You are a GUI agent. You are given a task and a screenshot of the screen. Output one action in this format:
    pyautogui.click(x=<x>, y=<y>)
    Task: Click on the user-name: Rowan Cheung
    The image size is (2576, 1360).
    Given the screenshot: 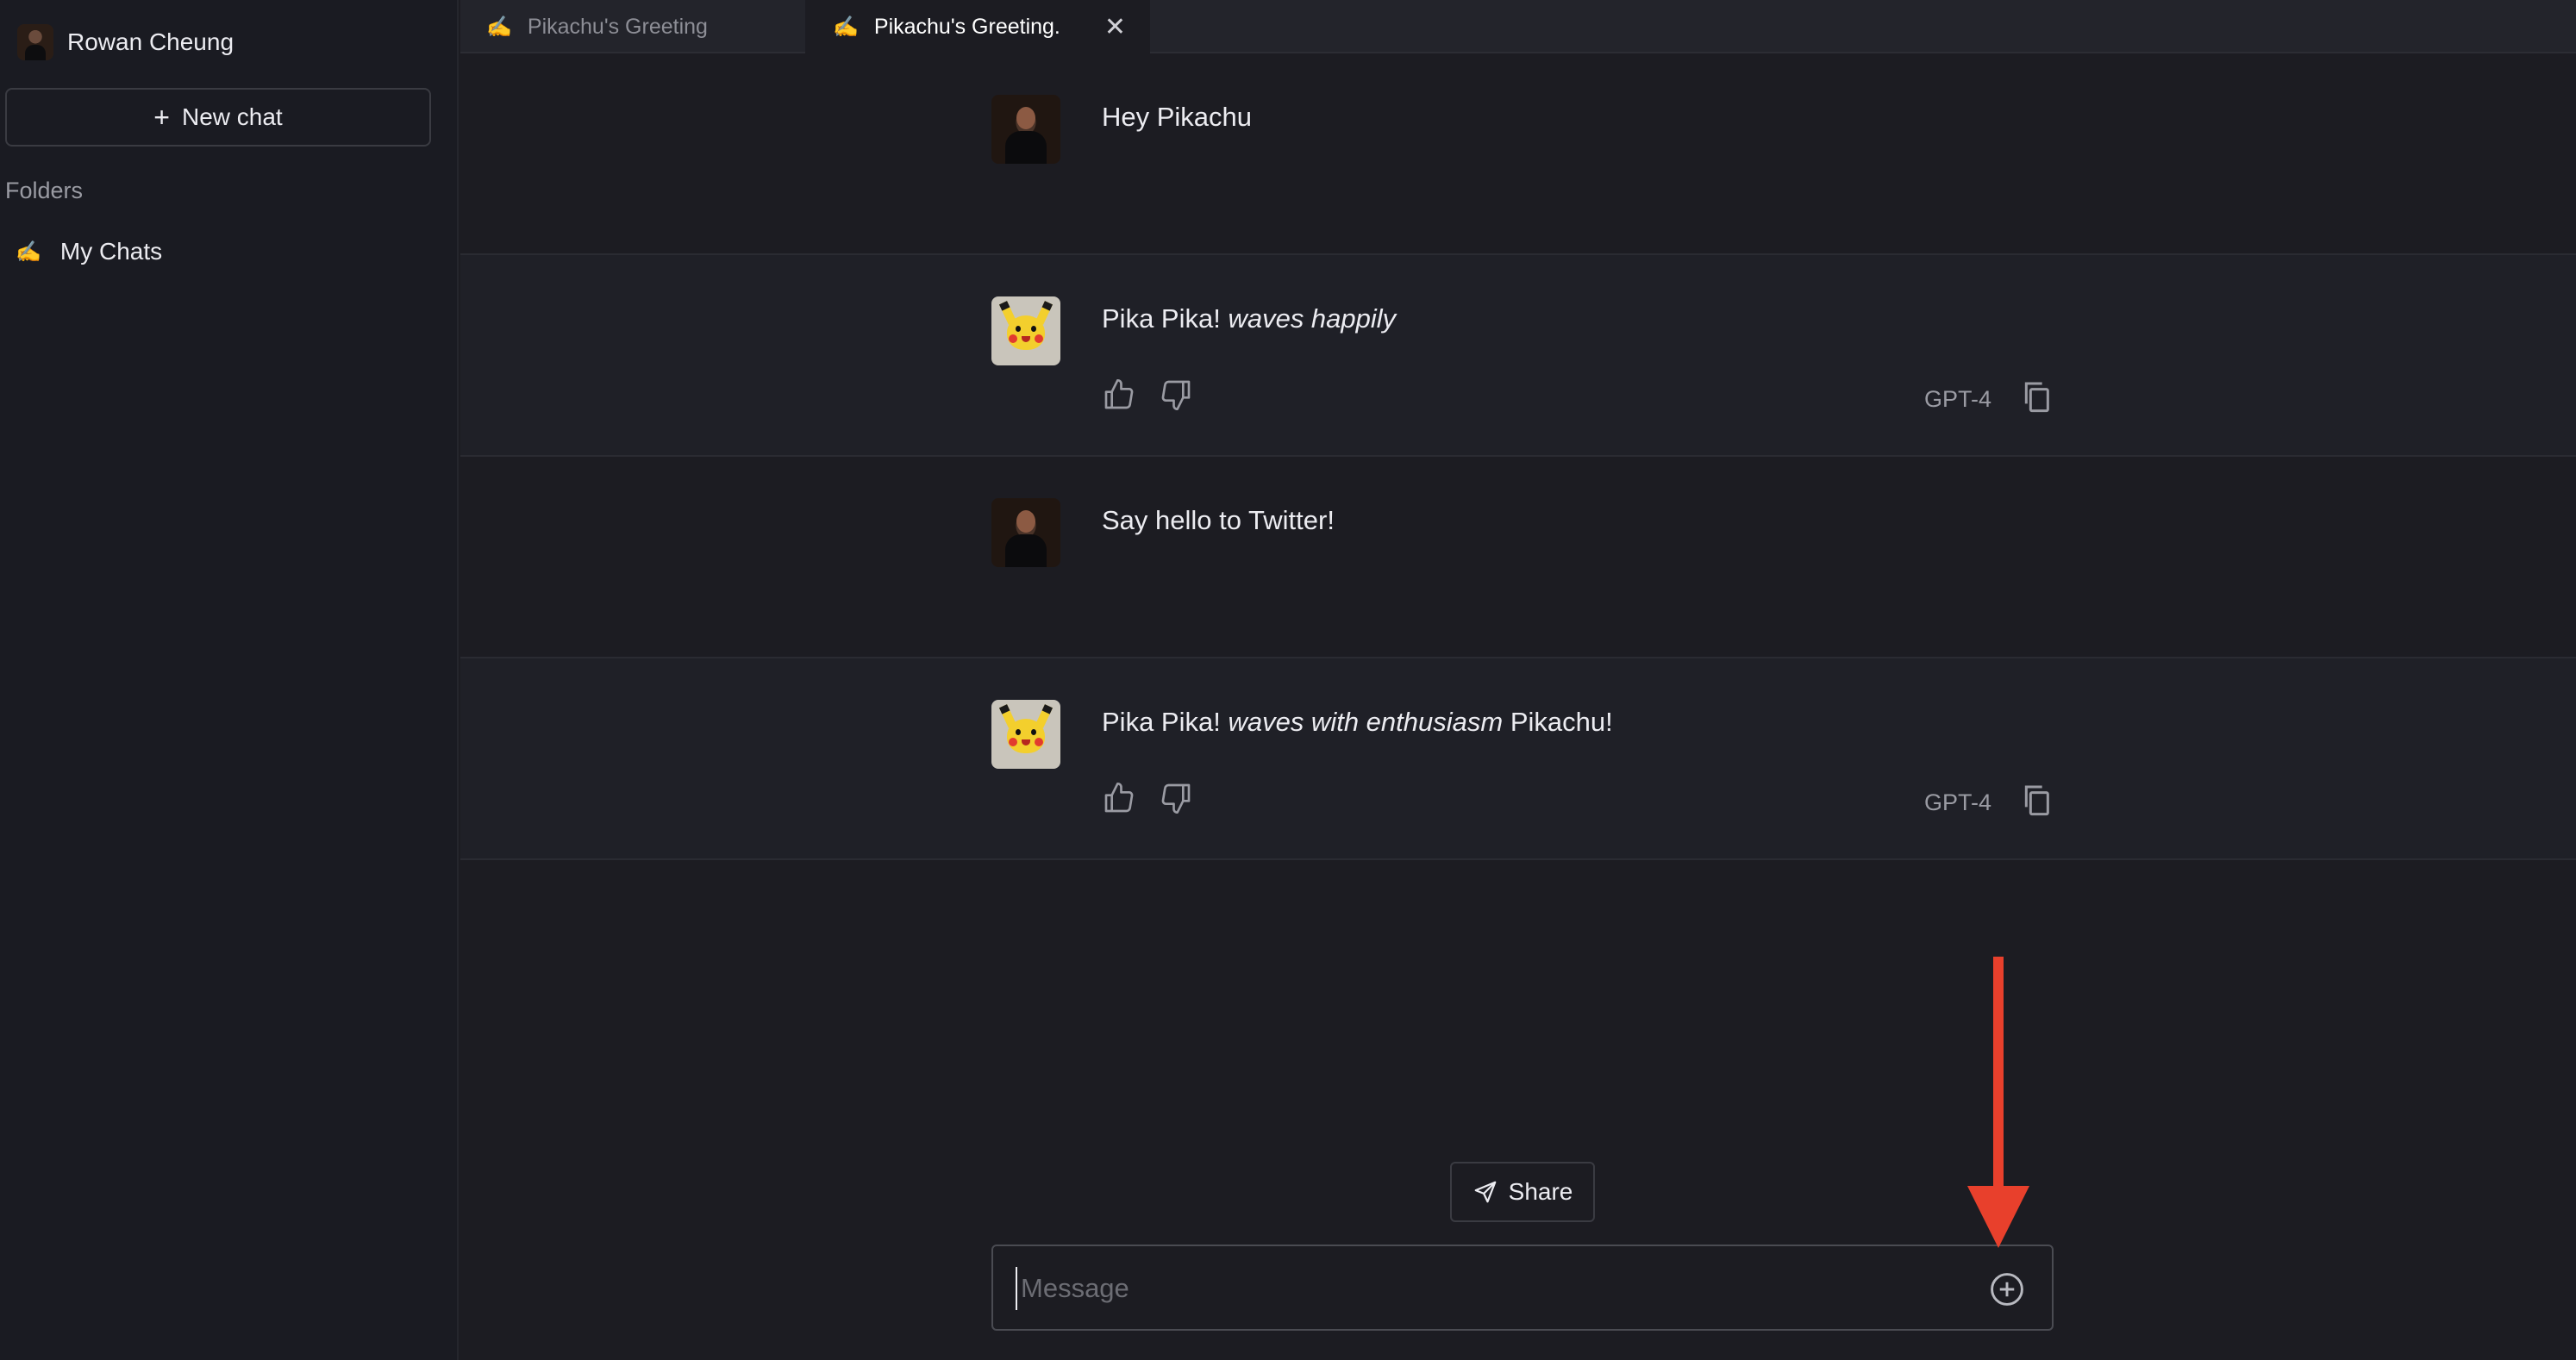 What is the action you would take?
    pyautogui.click(x=150, y=41)
    